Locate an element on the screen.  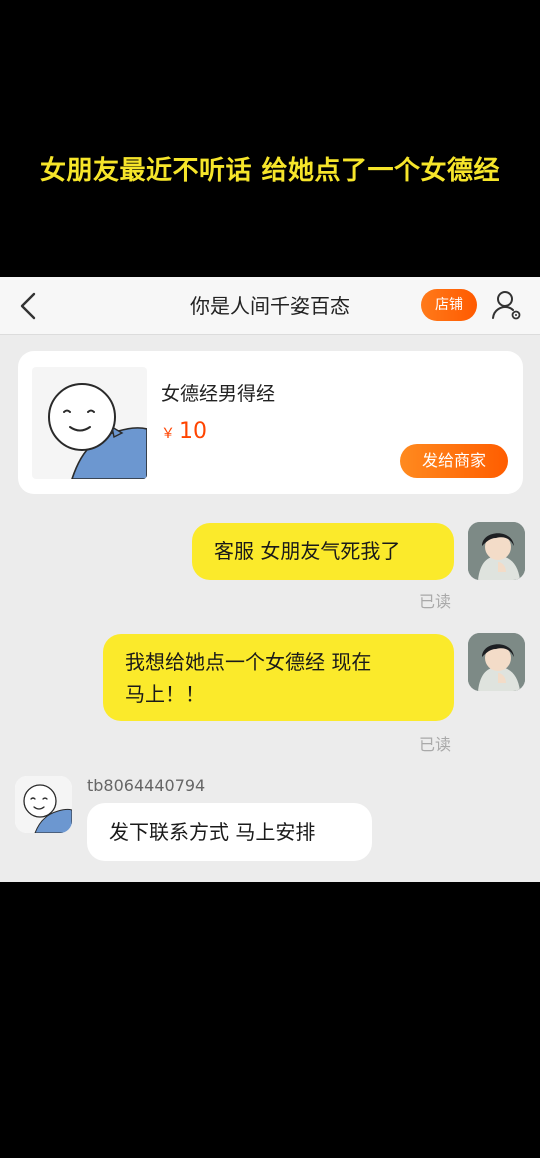
user-settings-button is located at coordinates (507, 305).